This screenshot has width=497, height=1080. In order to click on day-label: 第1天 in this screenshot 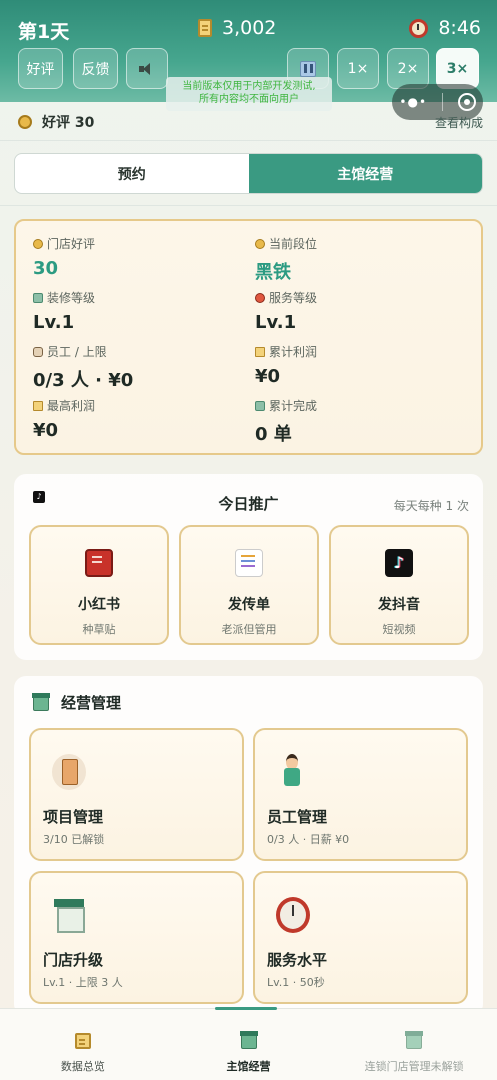, I will do `click(44, 32)`.